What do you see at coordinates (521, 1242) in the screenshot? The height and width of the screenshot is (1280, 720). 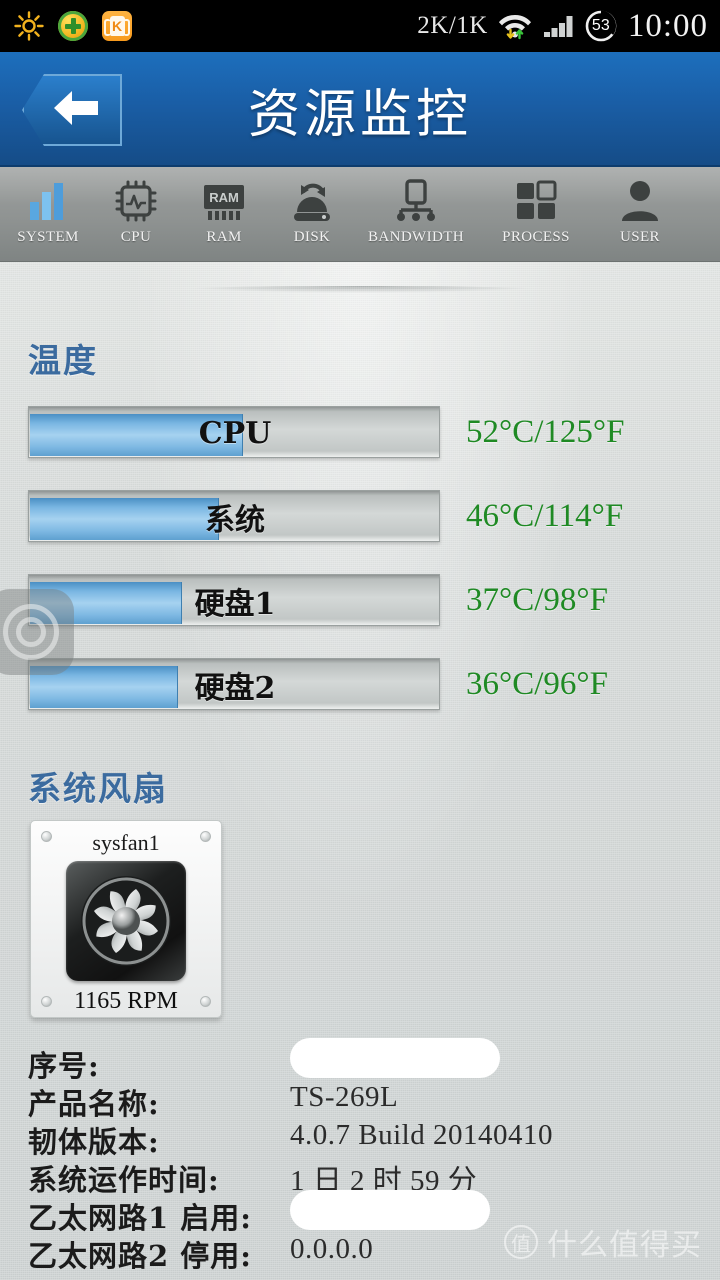 I see `watermark-logo: 值` at bounding box center [521, 1242].